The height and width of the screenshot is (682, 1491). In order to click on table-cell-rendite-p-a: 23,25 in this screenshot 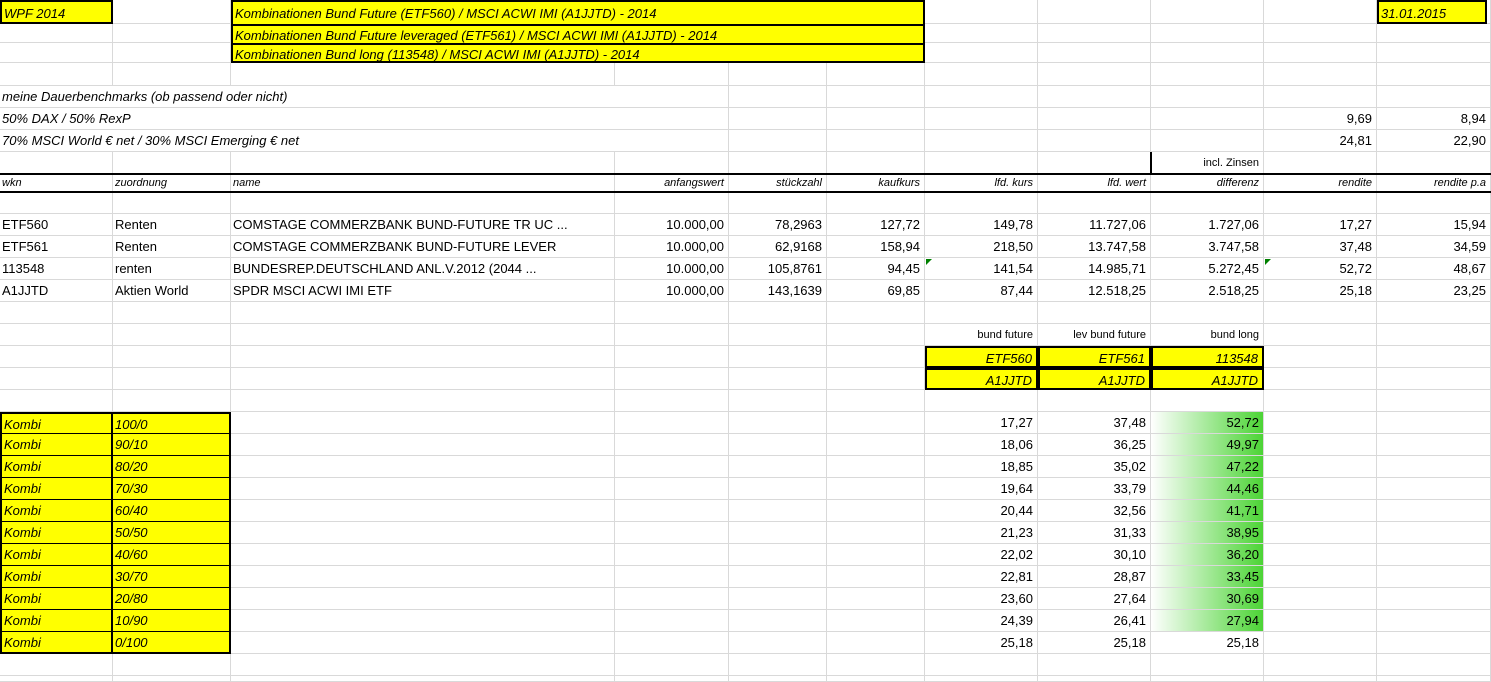, I will do `click(1434, 291)`.